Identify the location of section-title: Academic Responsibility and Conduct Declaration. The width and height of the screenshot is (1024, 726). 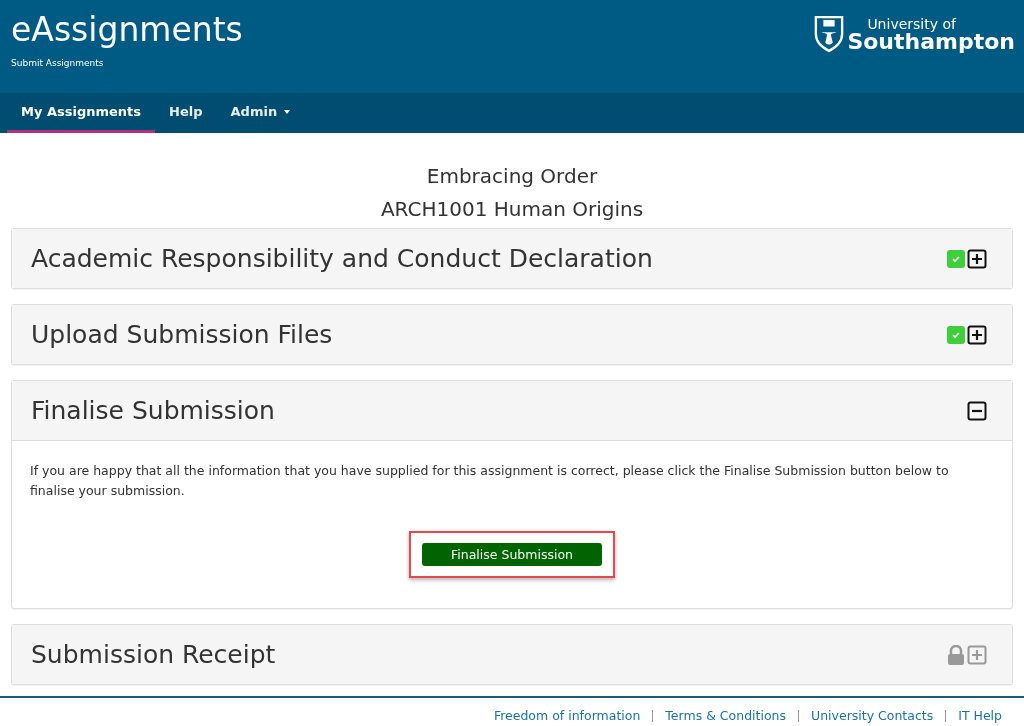
(342, 258).